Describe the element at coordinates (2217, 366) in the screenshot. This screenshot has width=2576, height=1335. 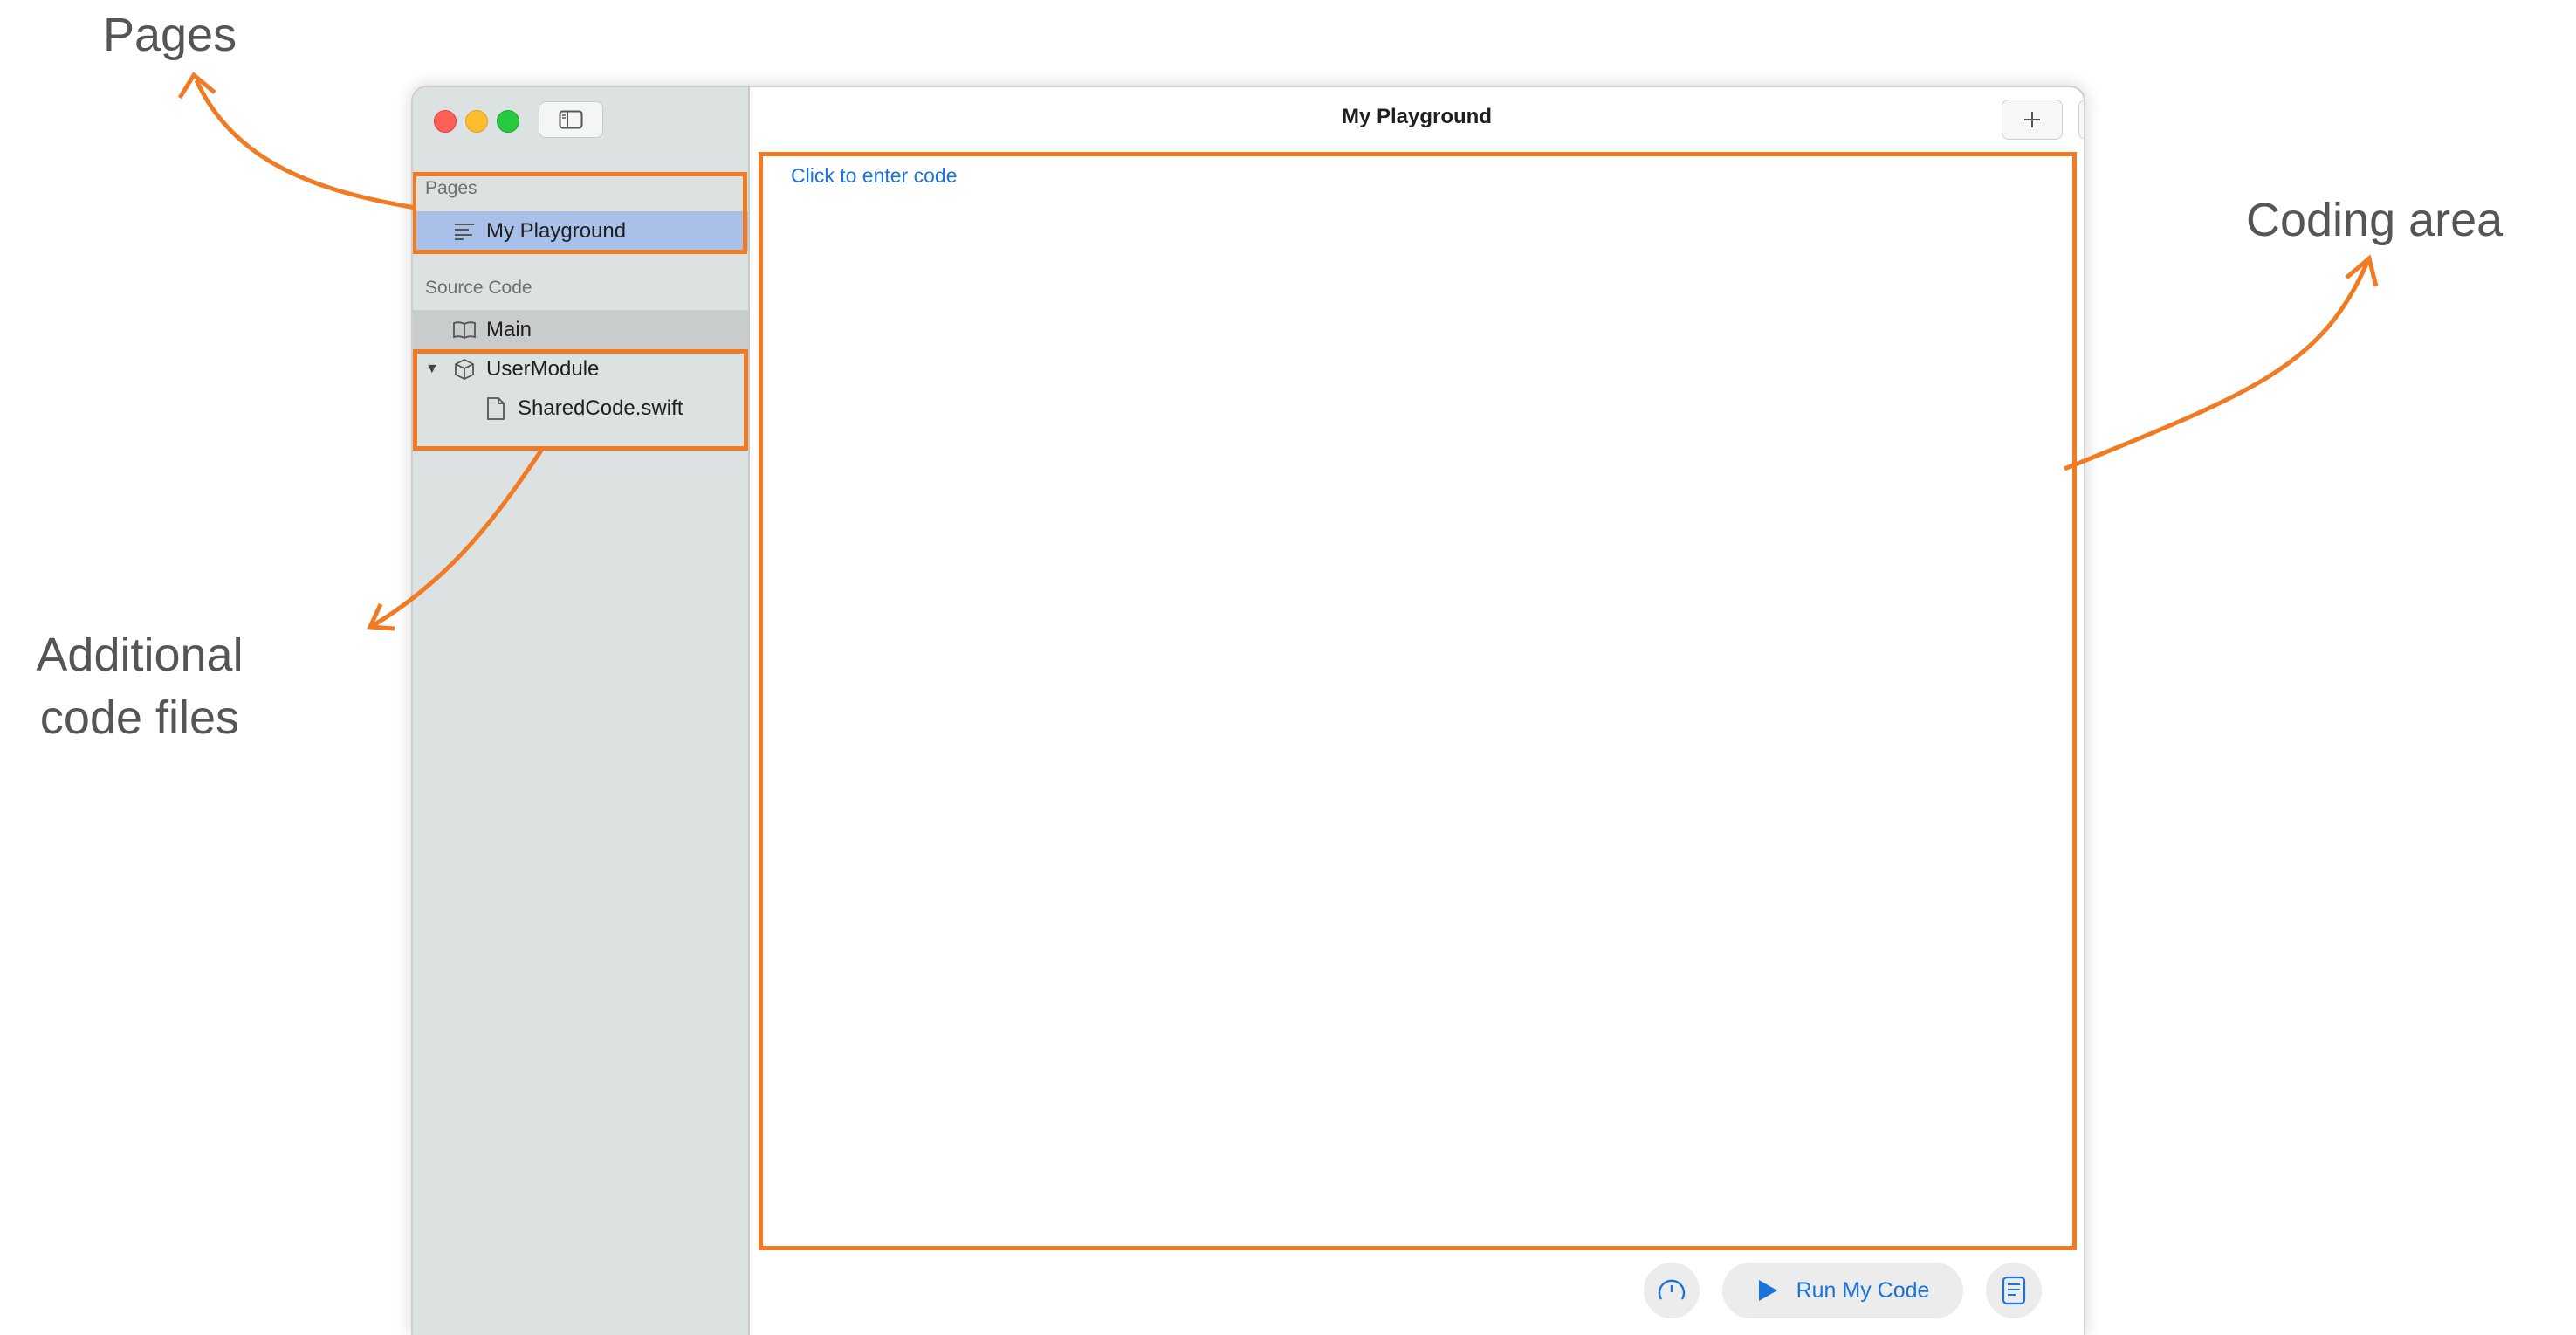
I see `coding-area-arrow` at that location.